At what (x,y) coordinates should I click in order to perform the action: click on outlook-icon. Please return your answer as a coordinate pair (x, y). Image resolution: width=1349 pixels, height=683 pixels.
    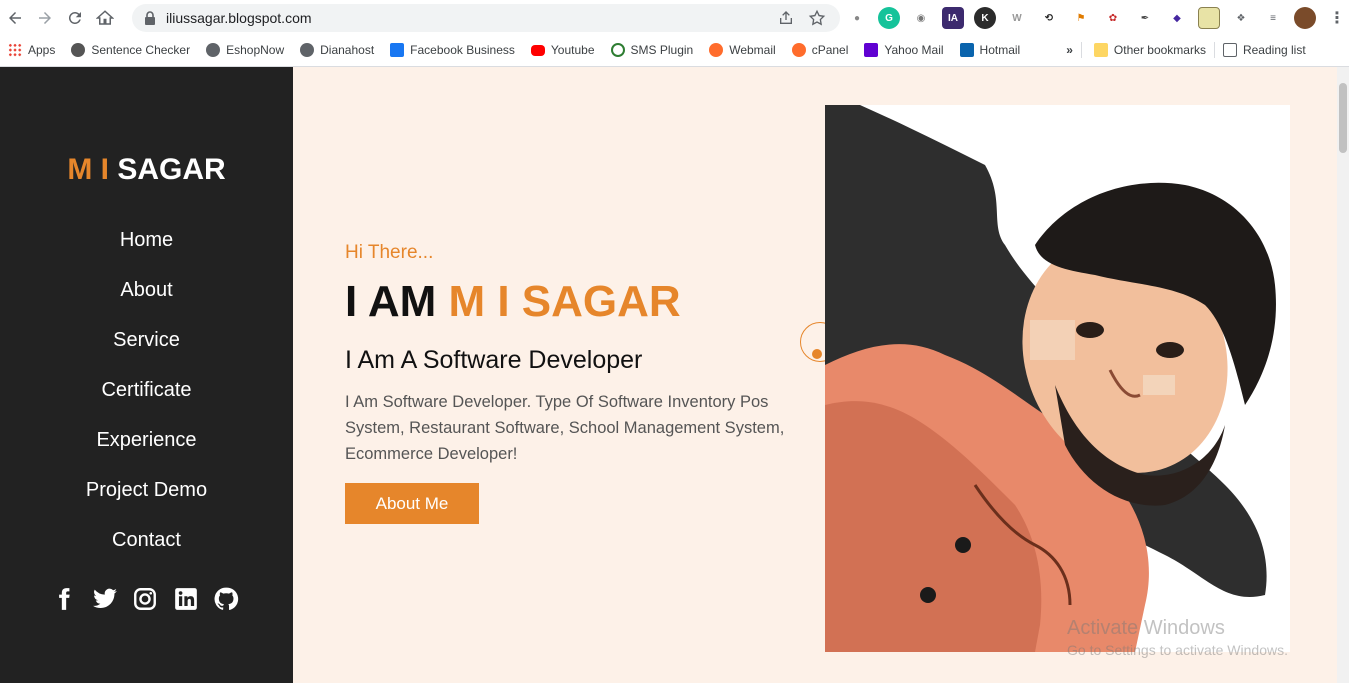
    Looking at the image, I should click on (966, 50).